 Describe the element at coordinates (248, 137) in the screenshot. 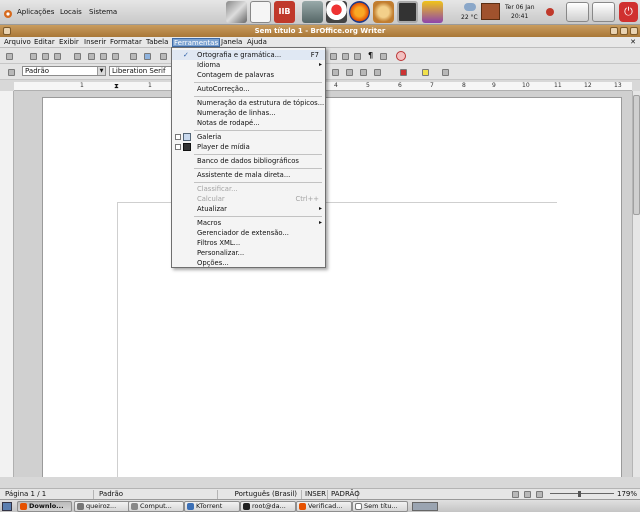

I see `menuitem-gallery: Galeria` at that location.